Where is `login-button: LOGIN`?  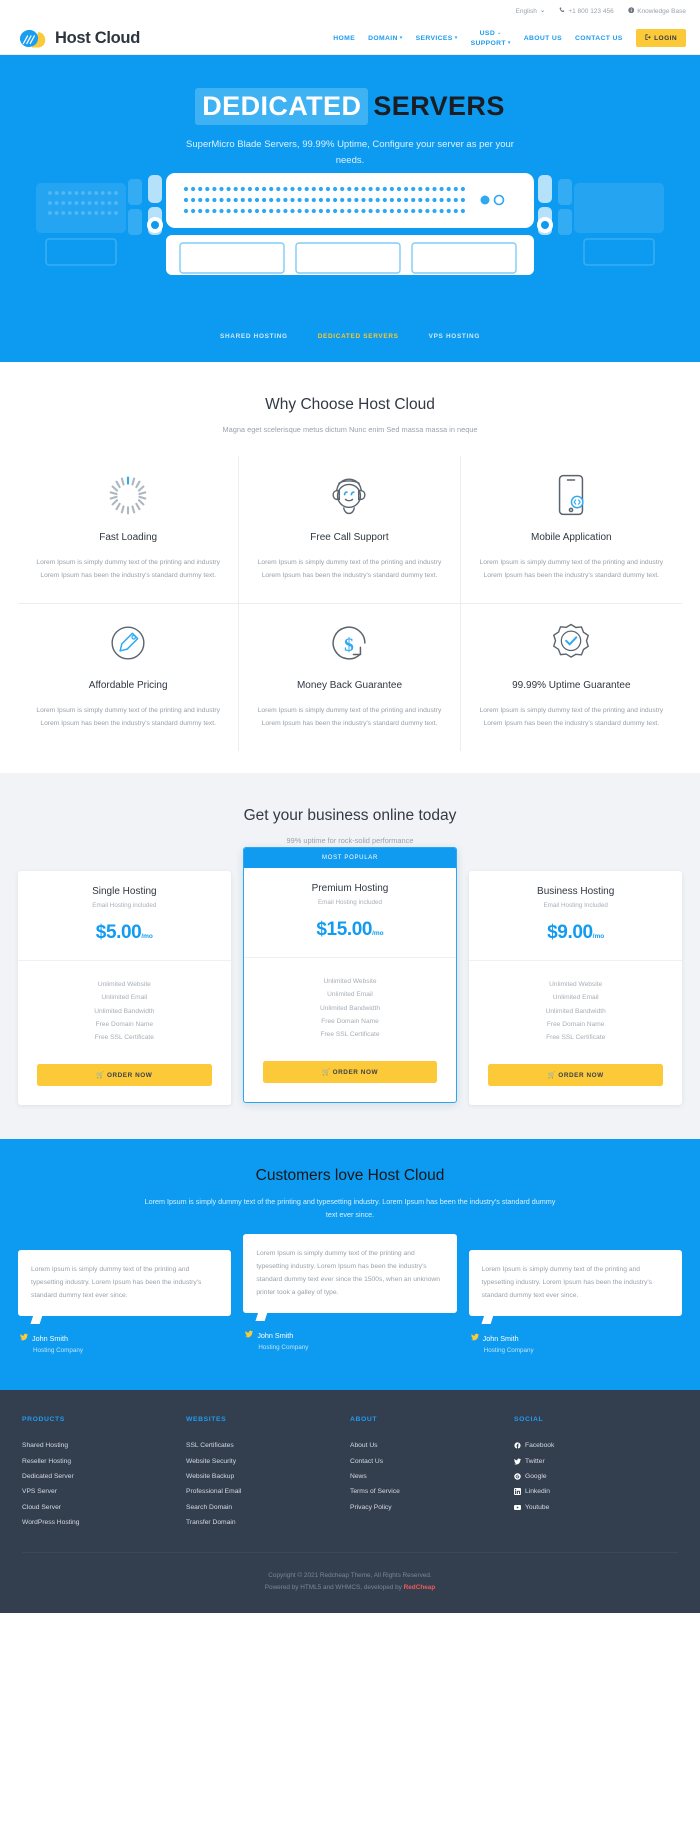 login-button: LOGIN is located at coordinates (660, 38).